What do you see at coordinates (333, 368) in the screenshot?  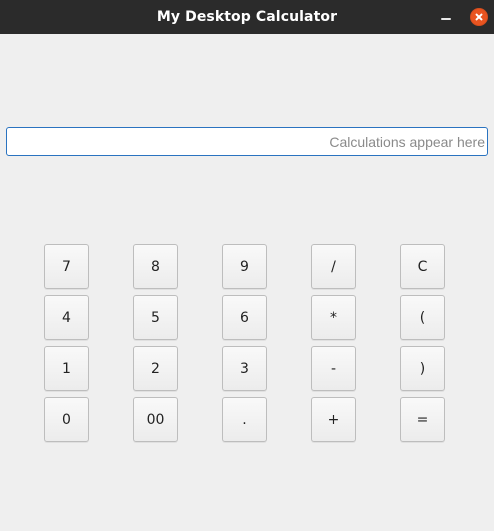 I see `key-subtract-button: -` at bounding box center [333, 368].